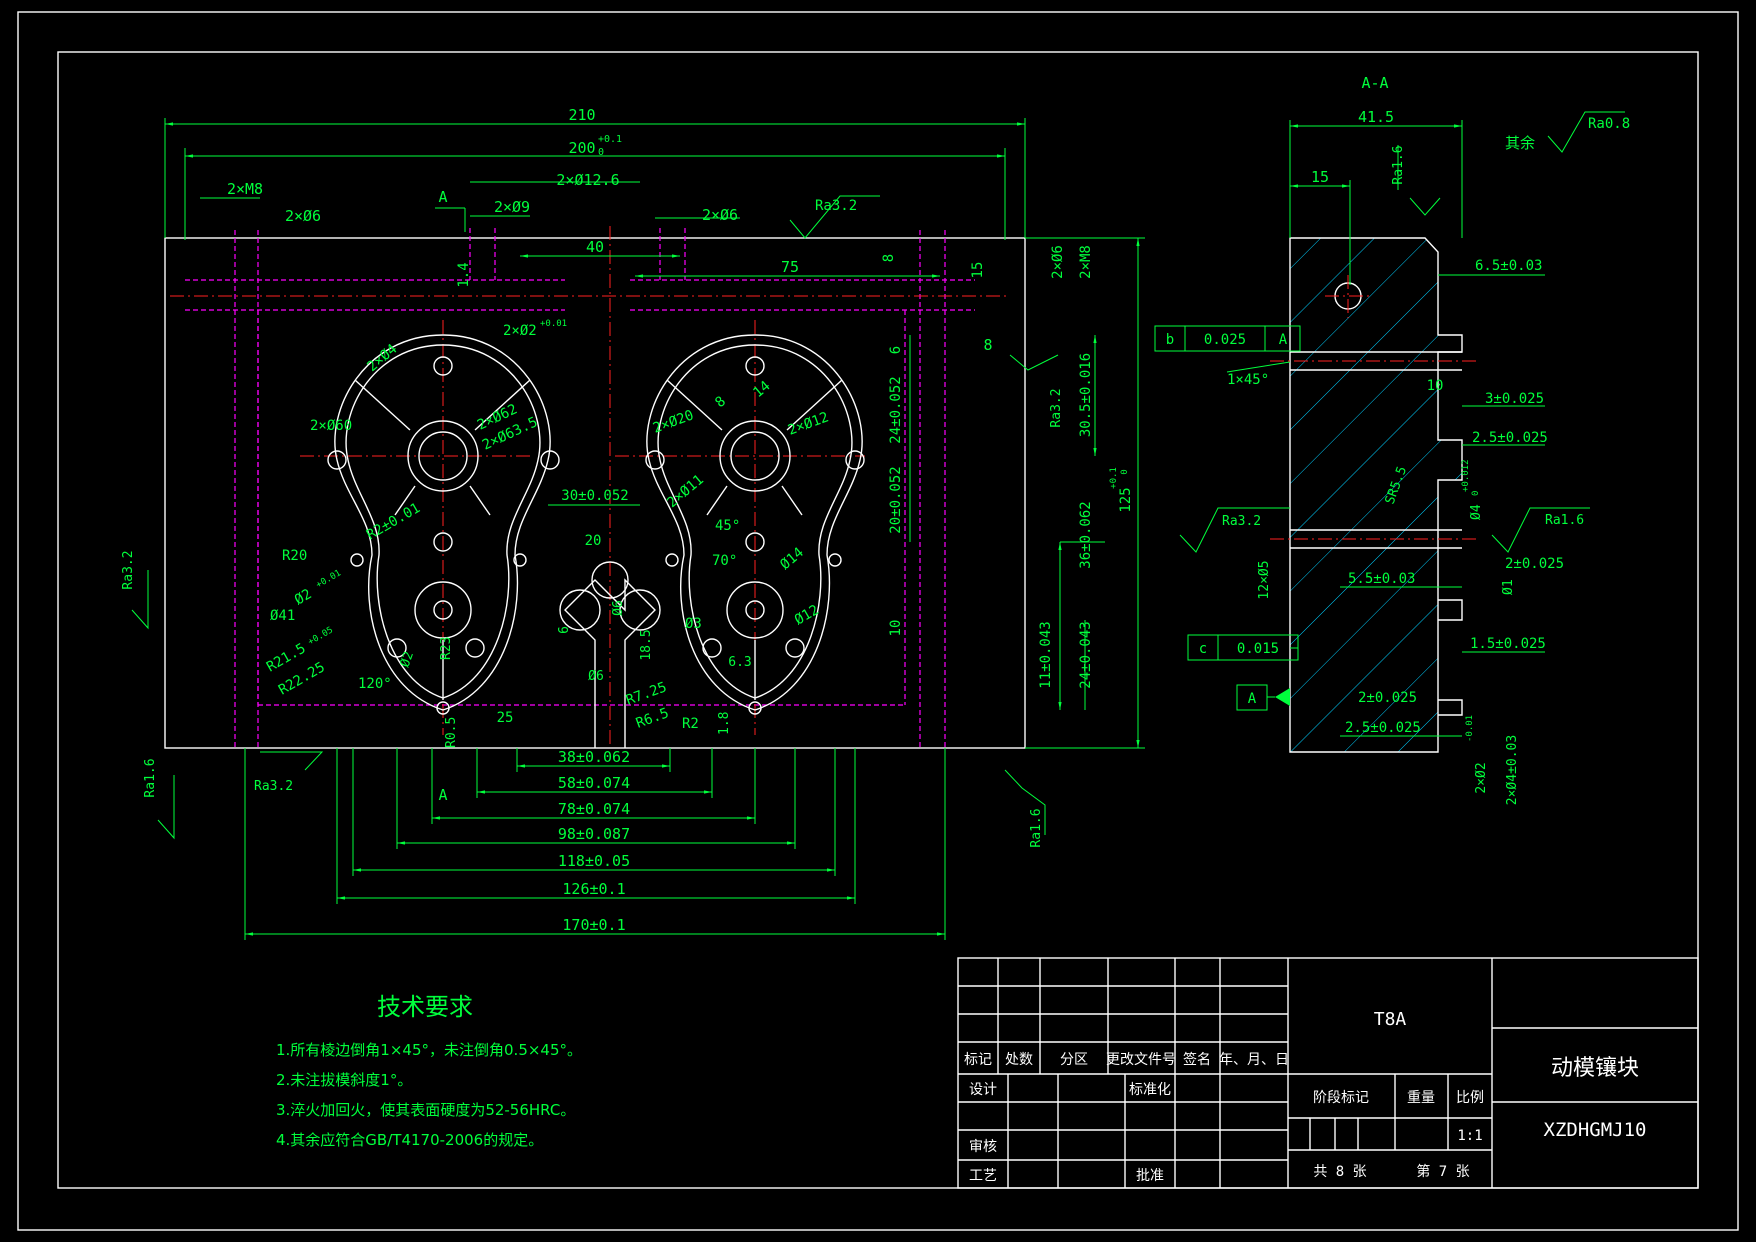  What do you see at coordinates (1086, 534) in the screenshot?
I see `dim-36: 36±0.062` at bounding box center [1086, 534].